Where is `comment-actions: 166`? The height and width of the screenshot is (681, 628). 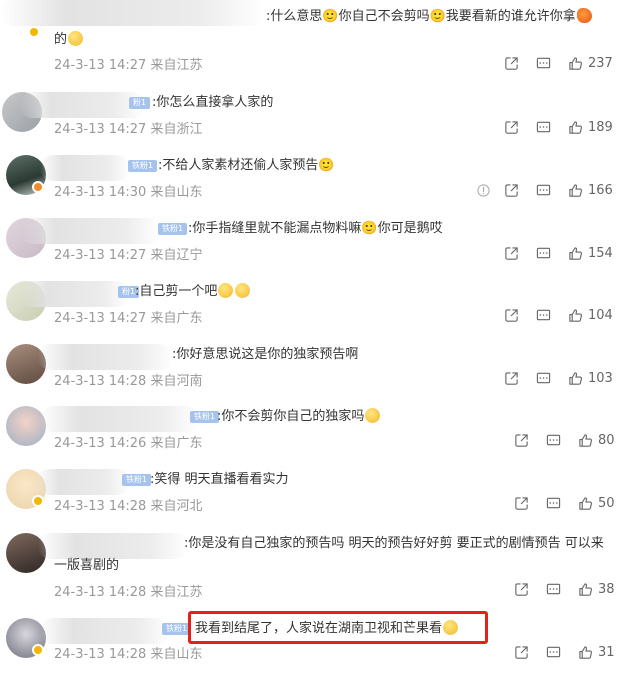
comment-actions: 166 is located at coordinates (545, 190).